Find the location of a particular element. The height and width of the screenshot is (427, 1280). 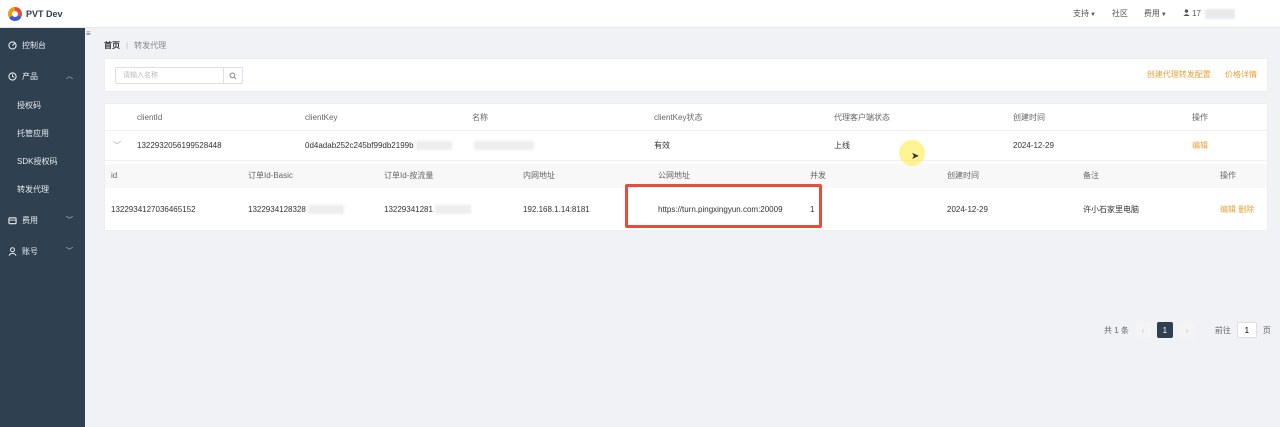

breadcrumb: 首页 | 转发代理 is located at coordinates (135, 45).